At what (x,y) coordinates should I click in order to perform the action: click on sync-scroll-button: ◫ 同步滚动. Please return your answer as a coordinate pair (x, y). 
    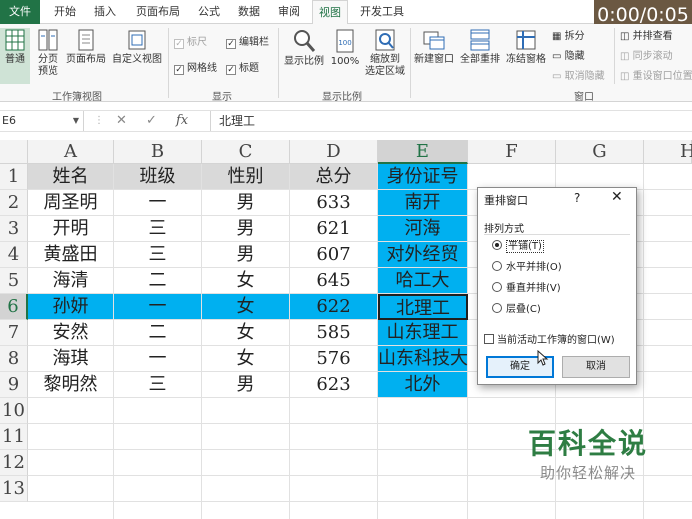
    Looking at the image, I should click on (646, 57).